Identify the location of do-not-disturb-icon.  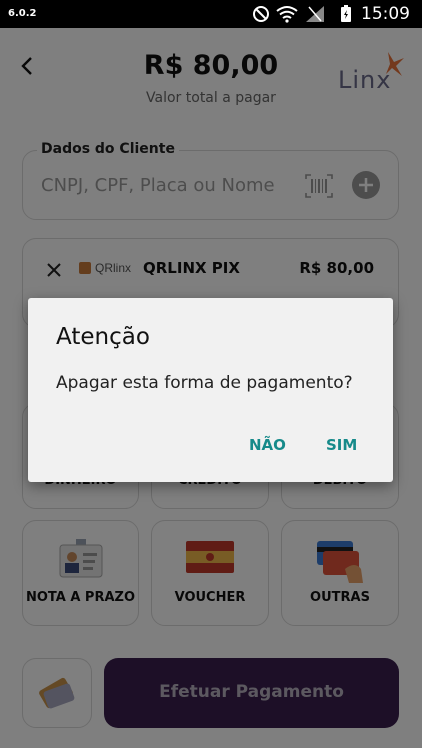
(261, 14).